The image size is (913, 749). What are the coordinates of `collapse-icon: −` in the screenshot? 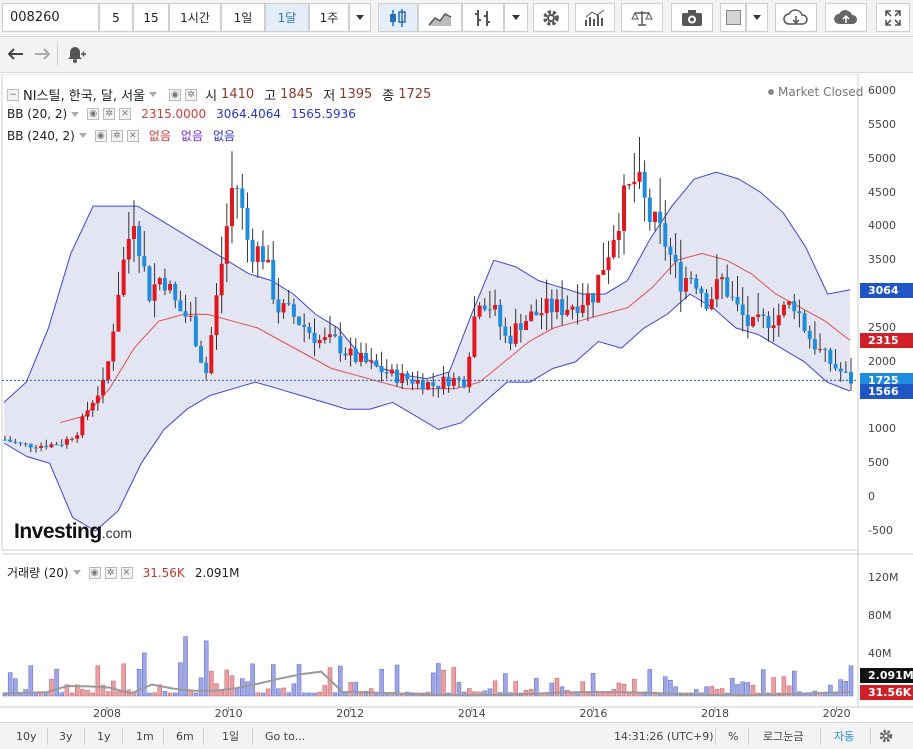 It's located at (13, 94).